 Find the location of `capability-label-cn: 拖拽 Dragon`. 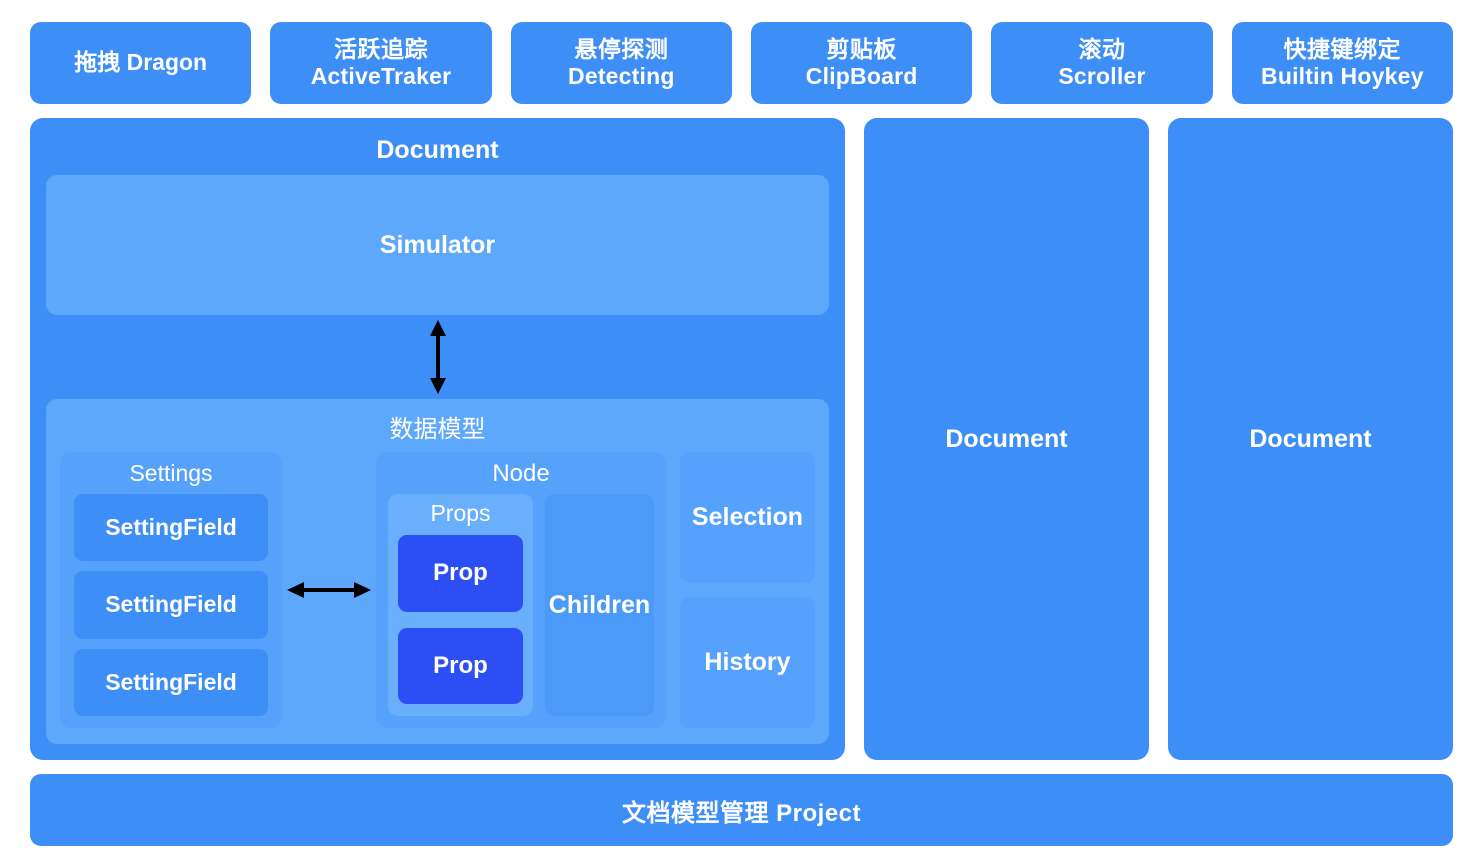

capability-label-cn: 拖拽 Dragon is located at coordinates (141, 62).